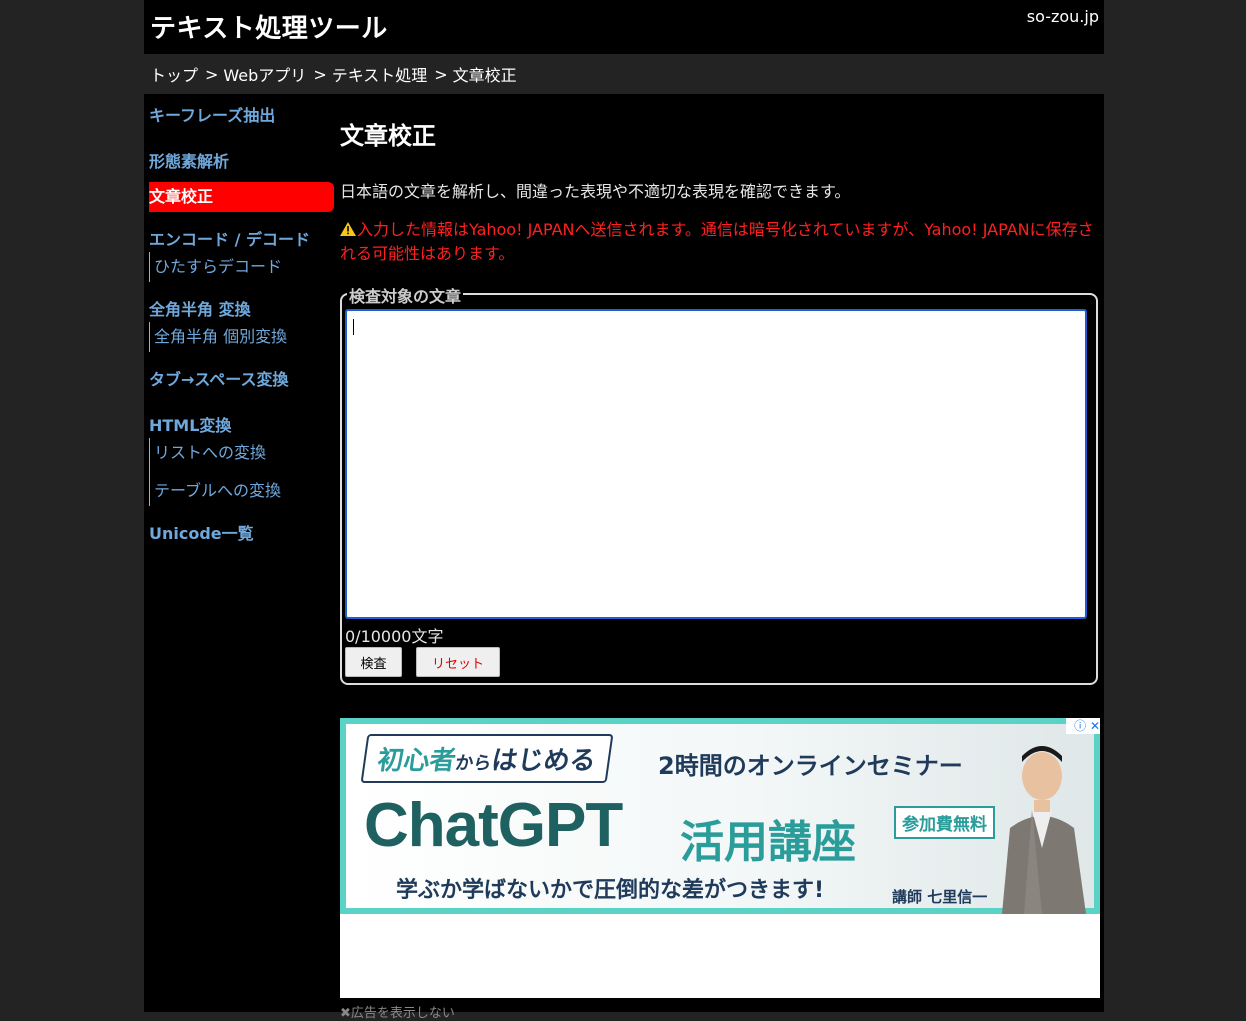 The image size is (1246, 1021). Describe the element at coordinates (348, 229) in the screenshot. I see `warning-icon` at that location.